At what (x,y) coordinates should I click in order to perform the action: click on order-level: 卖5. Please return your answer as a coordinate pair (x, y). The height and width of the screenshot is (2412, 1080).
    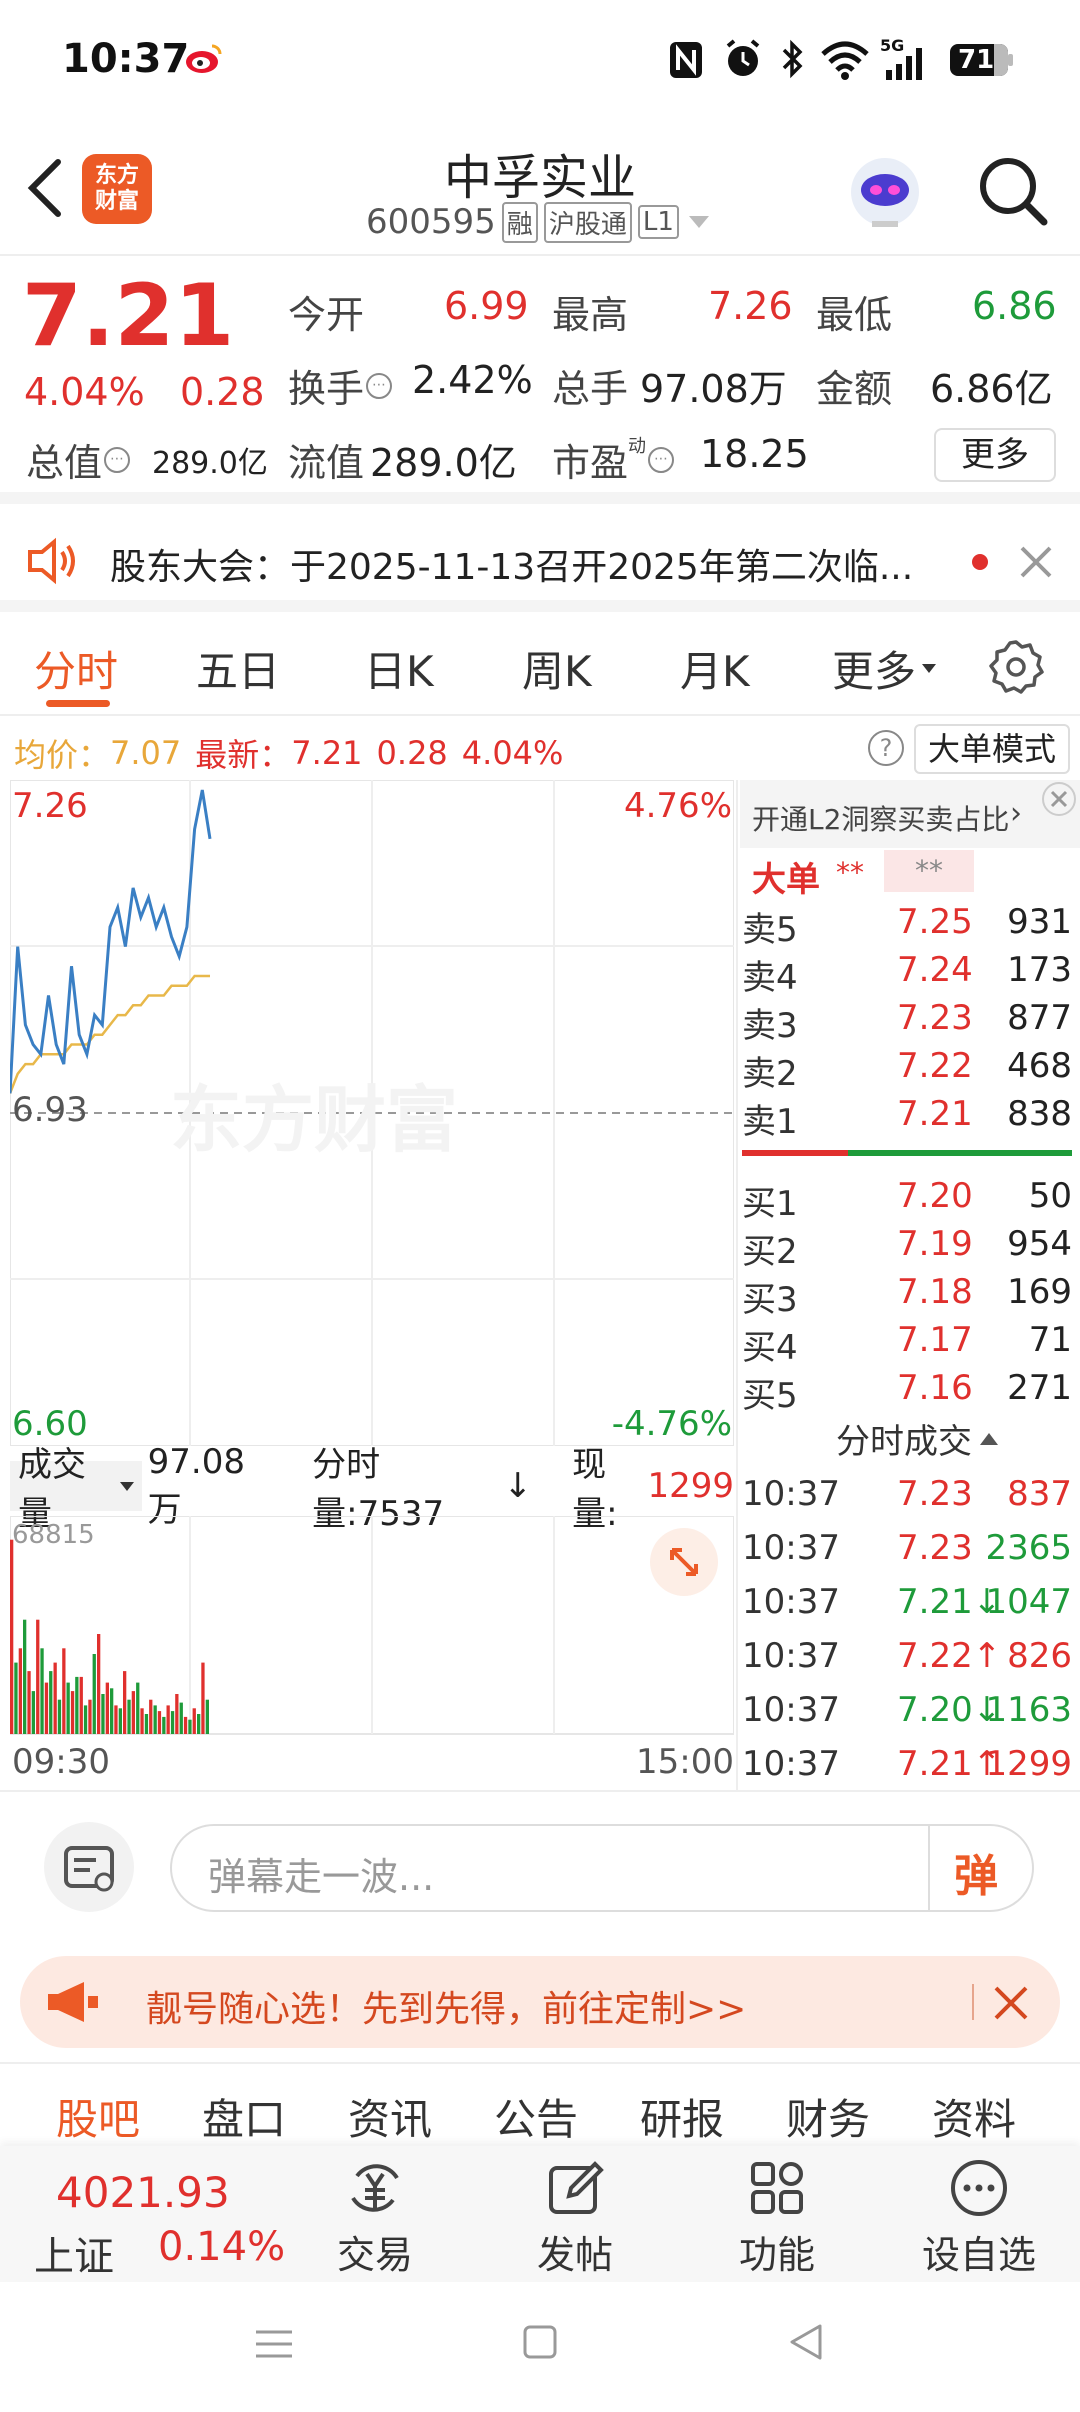
    Looking at the image, I should click on (770, 930).